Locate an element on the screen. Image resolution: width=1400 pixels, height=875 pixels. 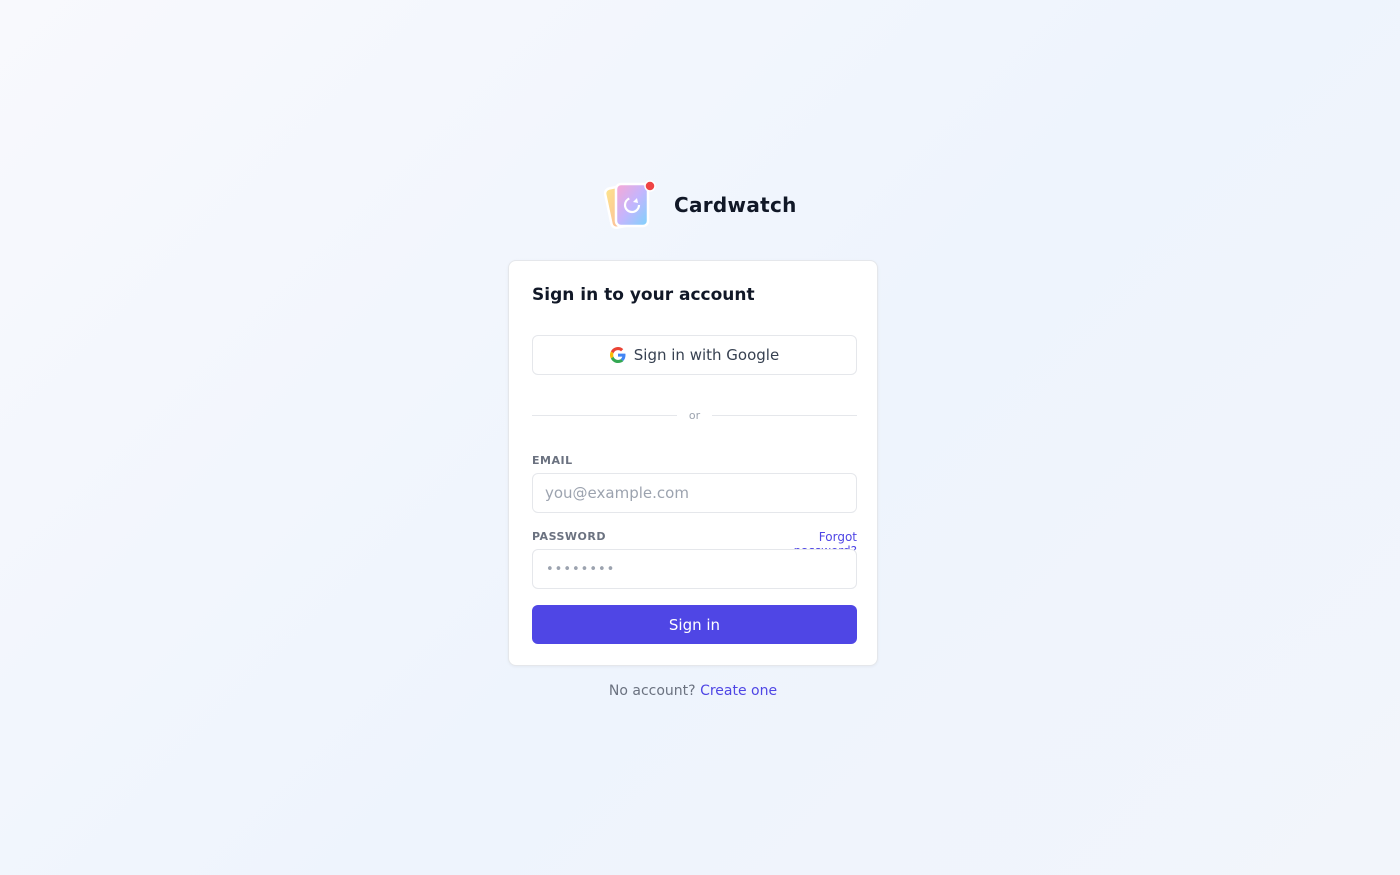
email-input is located at coordinates (694, 493).